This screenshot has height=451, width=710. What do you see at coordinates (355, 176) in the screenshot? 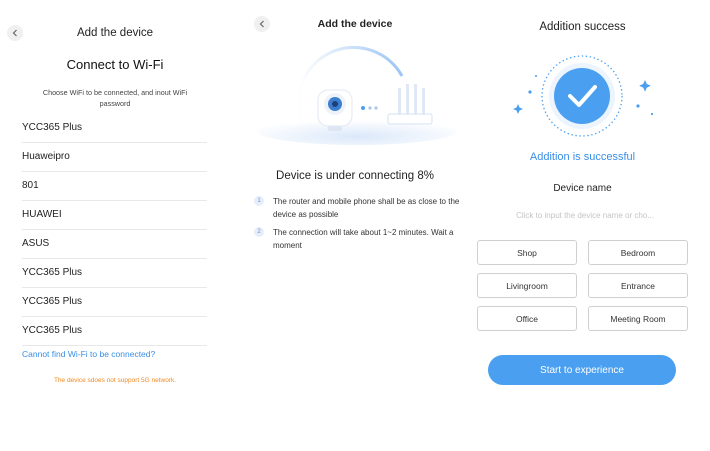
I see `connection-status-text: Device is under connecting 8%` at bounding box center [355, 176].